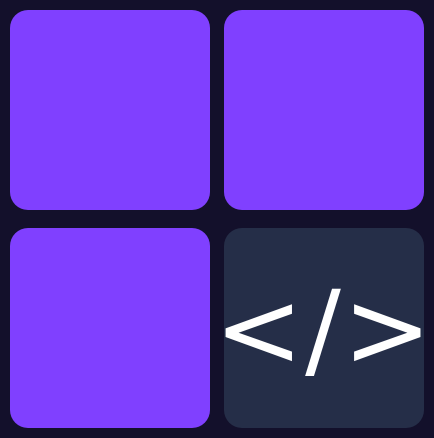 This screenshot has width=434, height=438. I want to click on code-brackets-icon: </>, so click(324, 329).